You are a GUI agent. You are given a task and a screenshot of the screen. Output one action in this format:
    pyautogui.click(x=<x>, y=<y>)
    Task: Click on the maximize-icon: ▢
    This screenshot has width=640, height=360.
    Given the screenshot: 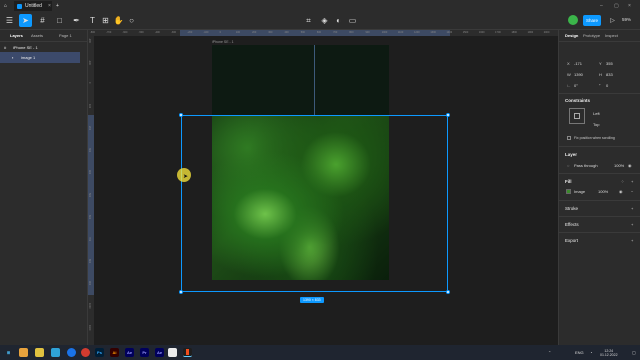 What is the action you would take?
    pyautogui.click(x=616, y=6)
    